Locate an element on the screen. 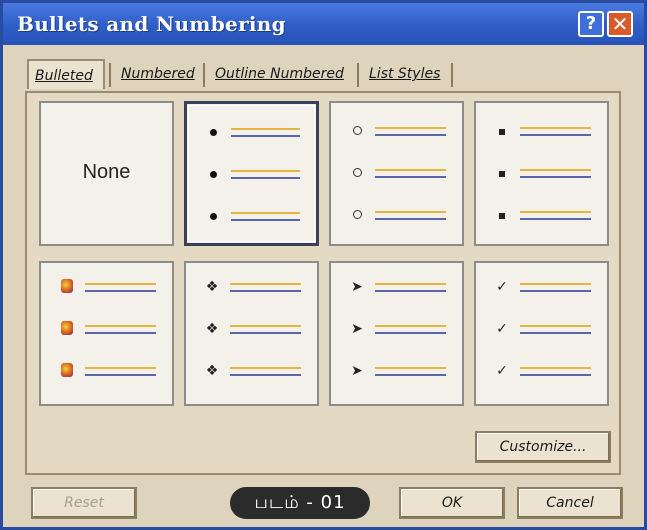 The width and height of the screenshot is (647, 530). dialog-title: Bullets and Numbering is located at coordinates (151, 24).